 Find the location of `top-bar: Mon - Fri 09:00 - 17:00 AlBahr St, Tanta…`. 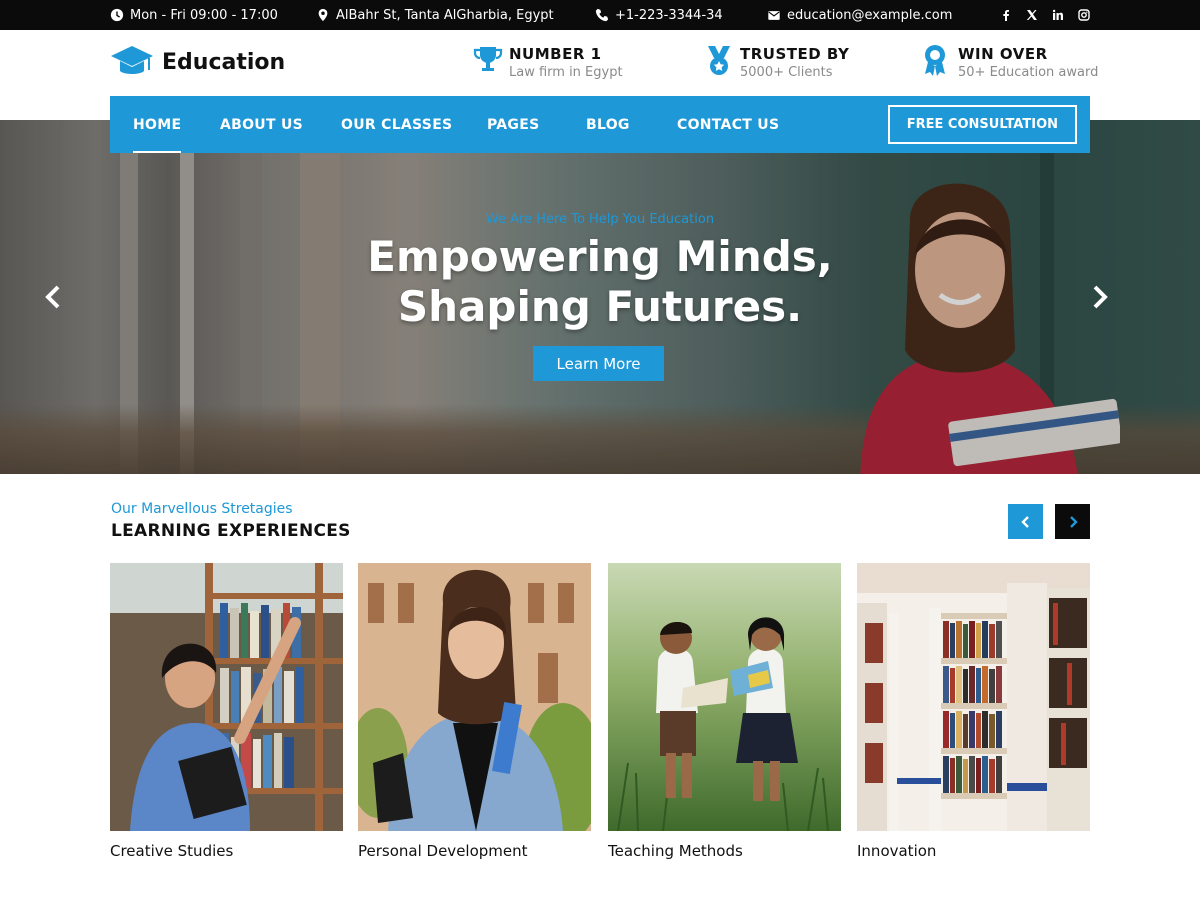

top-bar: Mon - Fri 09:00 - 17:00 AlBahr St, Tanta… is located at coordinates (600, 15).